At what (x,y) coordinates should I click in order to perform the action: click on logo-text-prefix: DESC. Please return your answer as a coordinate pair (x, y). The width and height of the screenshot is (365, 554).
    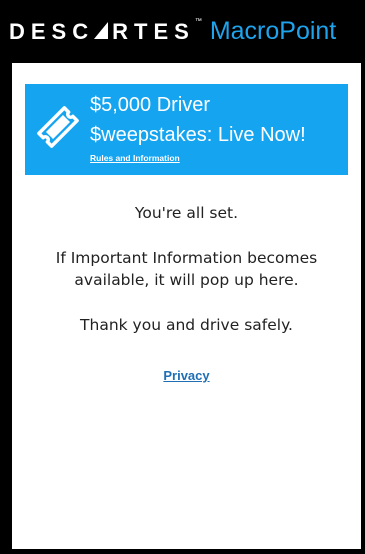
    Looking at the image, I should click on (52, 31).